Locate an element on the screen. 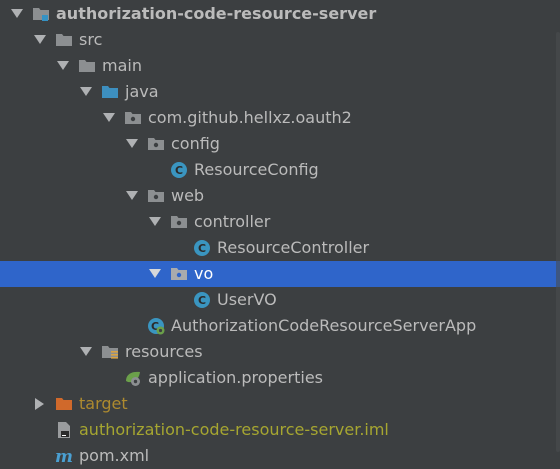  tree-node-label: web is located at coordinates (188, 195).